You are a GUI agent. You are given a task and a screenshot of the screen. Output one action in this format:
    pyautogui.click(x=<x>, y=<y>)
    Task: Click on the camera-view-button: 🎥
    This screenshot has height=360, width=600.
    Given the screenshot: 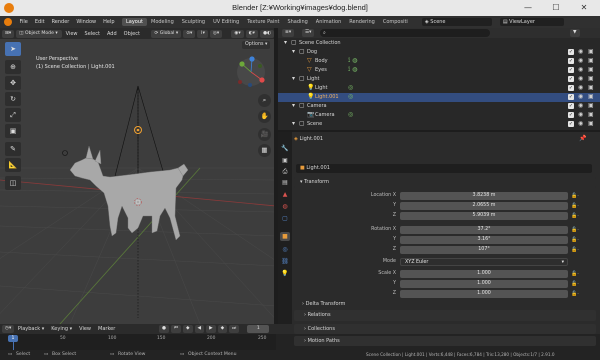 What is the action you would take?
    pyautogui.click(x=264, y=134)
    